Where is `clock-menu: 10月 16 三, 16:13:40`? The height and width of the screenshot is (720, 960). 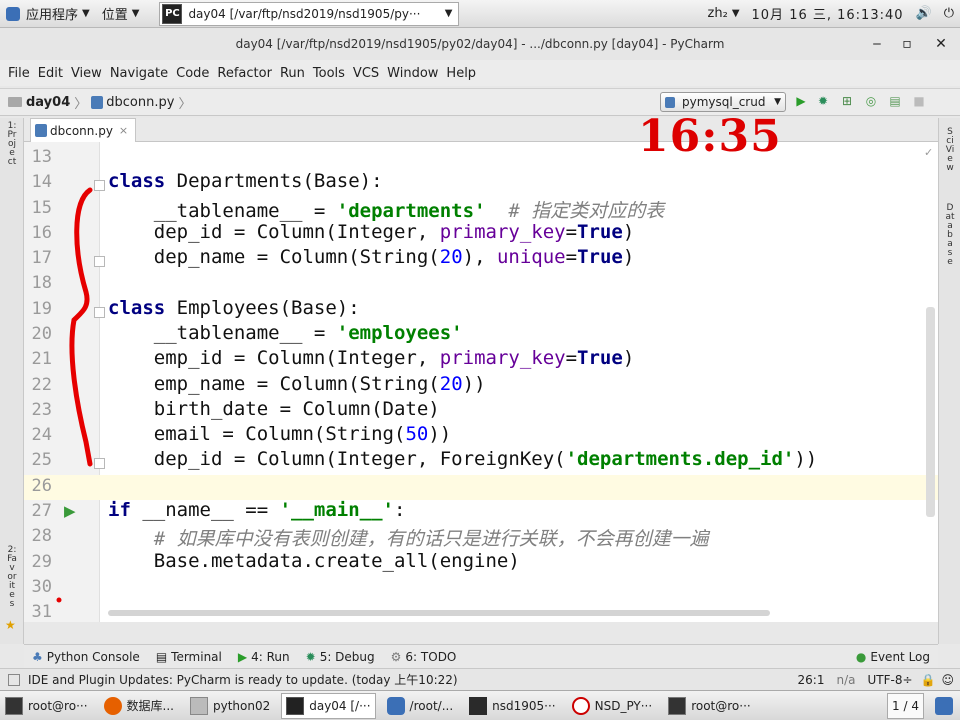 clock-menu: 10月 16 三, 16:13:40 is located at coordinates (828, 14).